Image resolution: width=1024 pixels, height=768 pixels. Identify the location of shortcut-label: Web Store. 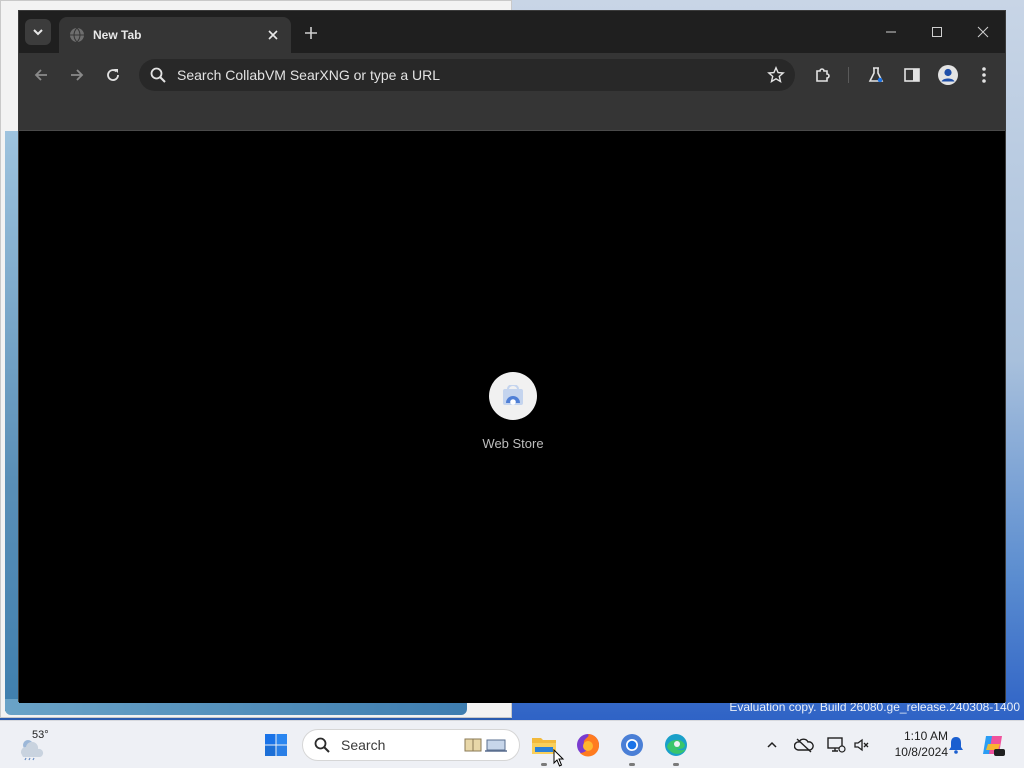
(513, 443).